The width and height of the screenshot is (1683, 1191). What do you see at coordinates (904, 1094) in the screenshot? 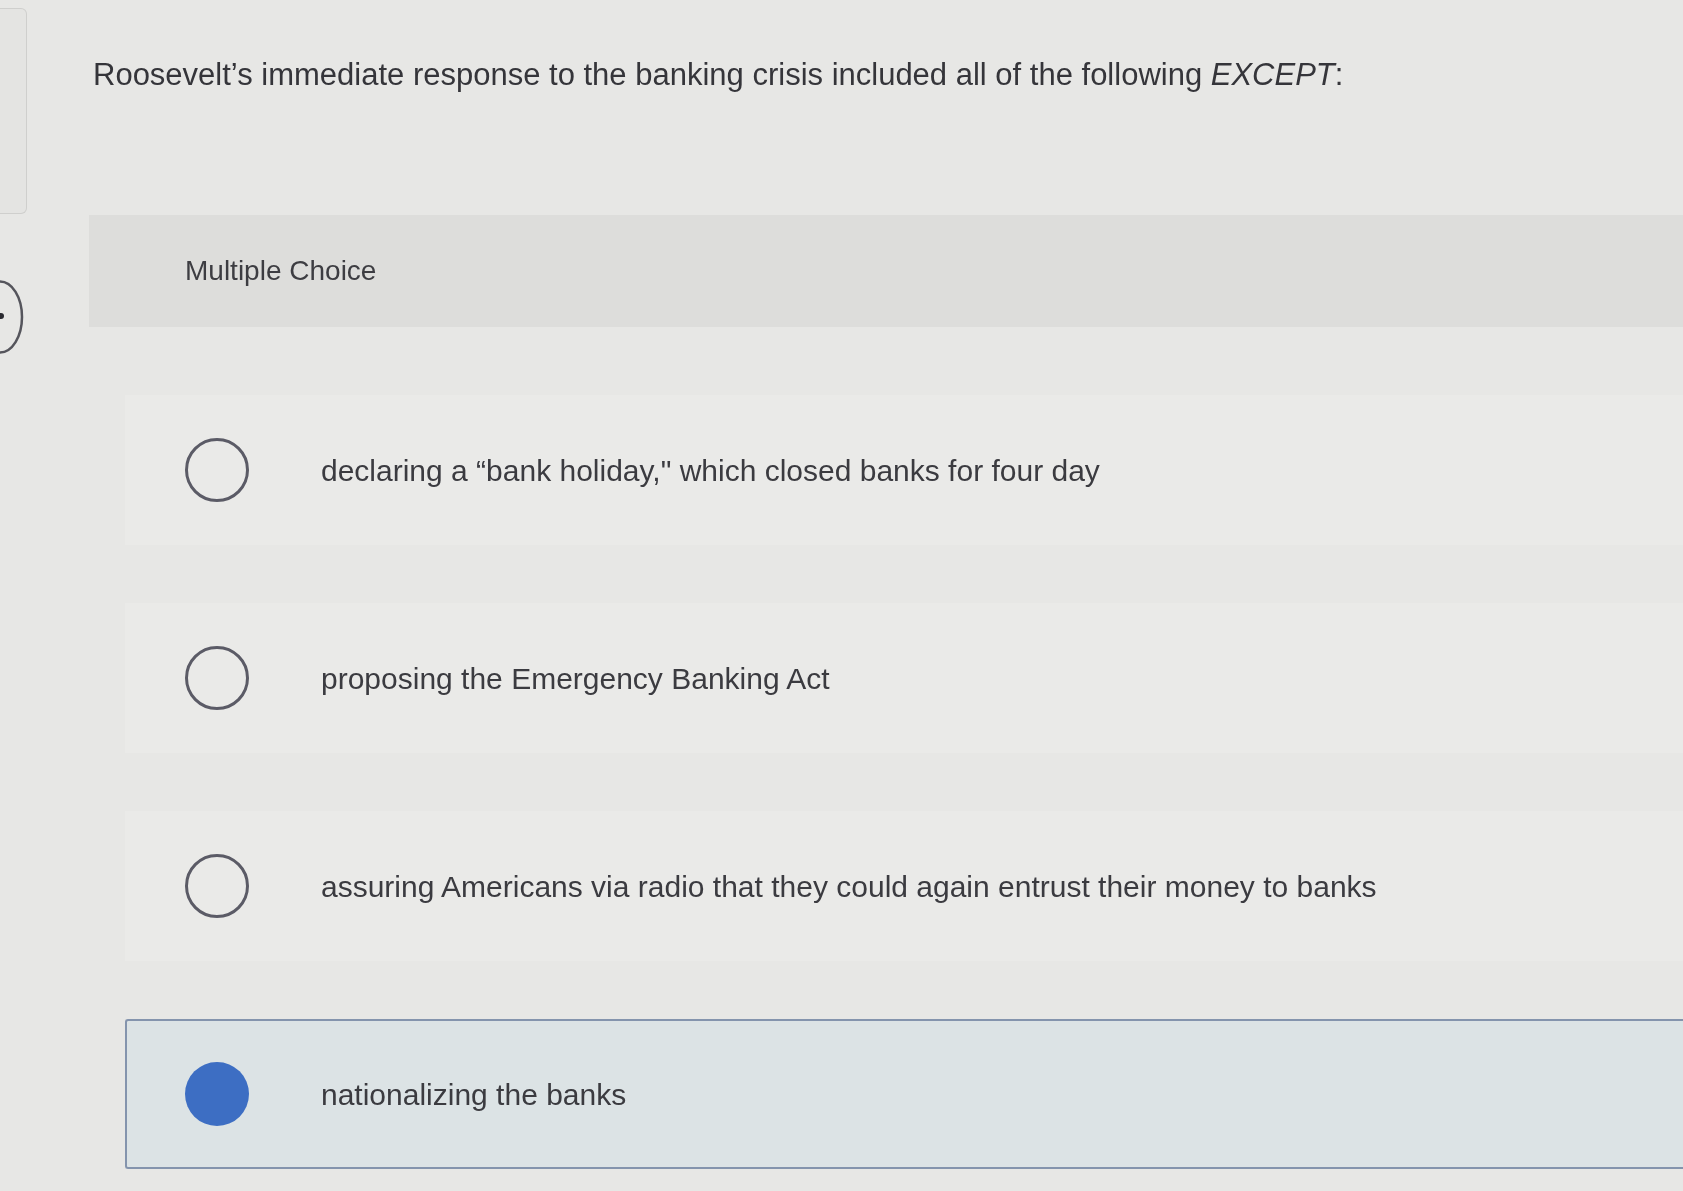
I see `choice-option: nationalizing the banks` at bounding box center [904, 1094].